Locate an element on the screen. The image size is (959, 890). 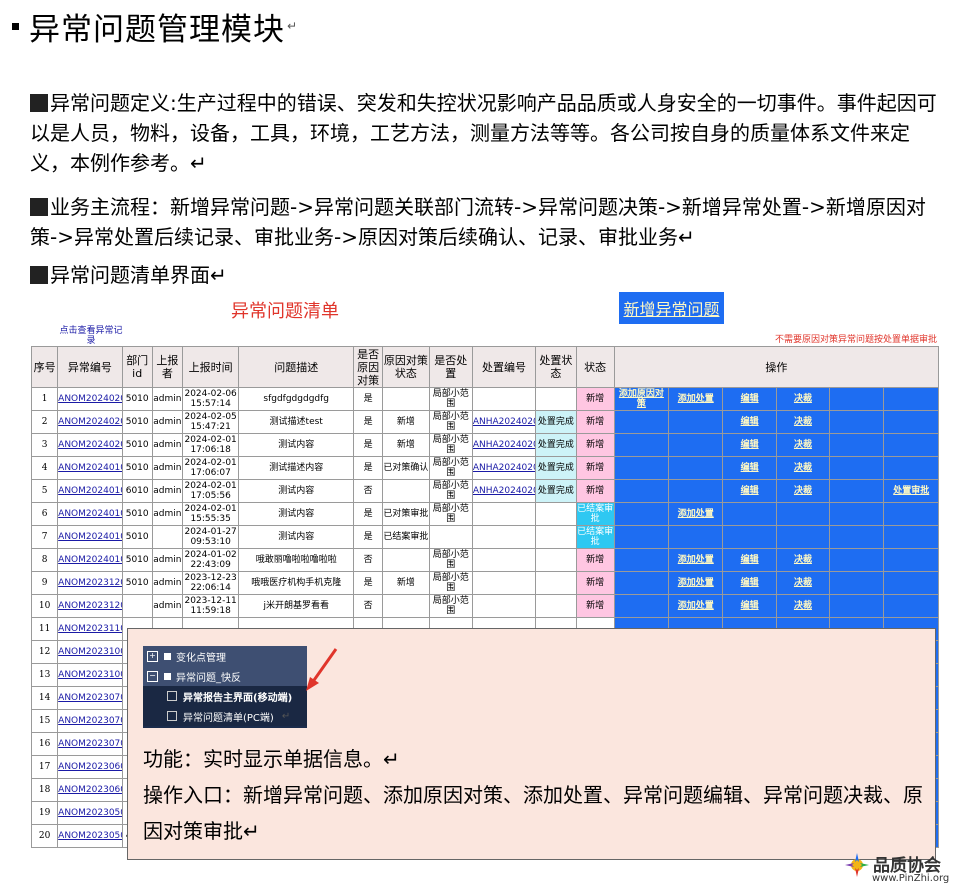
issue-code-link: ANOM2024010002 is located at coordinates (90, 537).